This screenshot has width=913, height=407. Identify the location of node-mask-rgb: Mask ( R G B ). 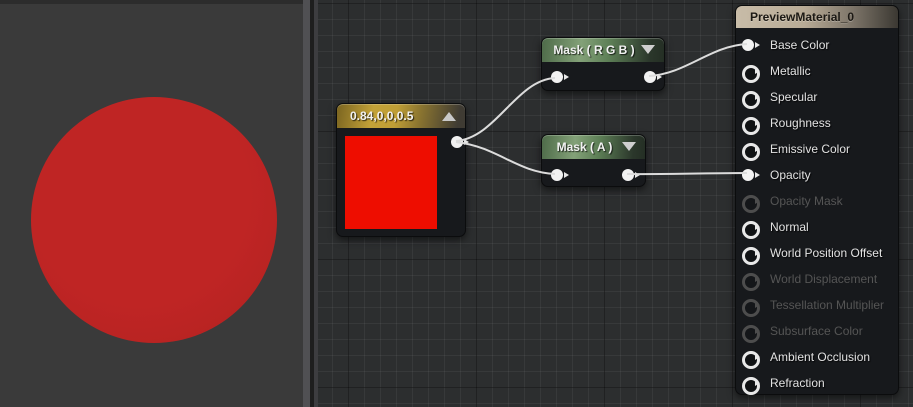
(603, 64).